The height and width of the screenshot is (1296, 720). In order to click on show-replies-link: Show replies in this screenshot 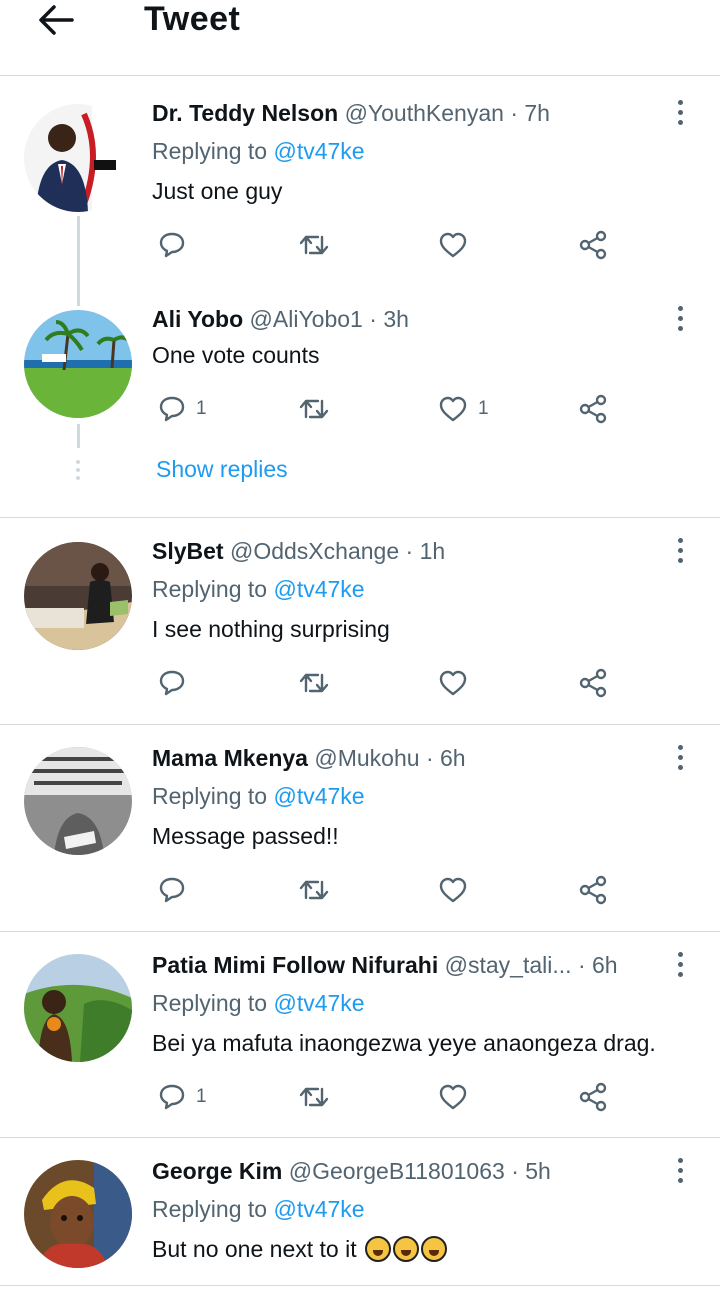, I will do `click(222, 469)`.